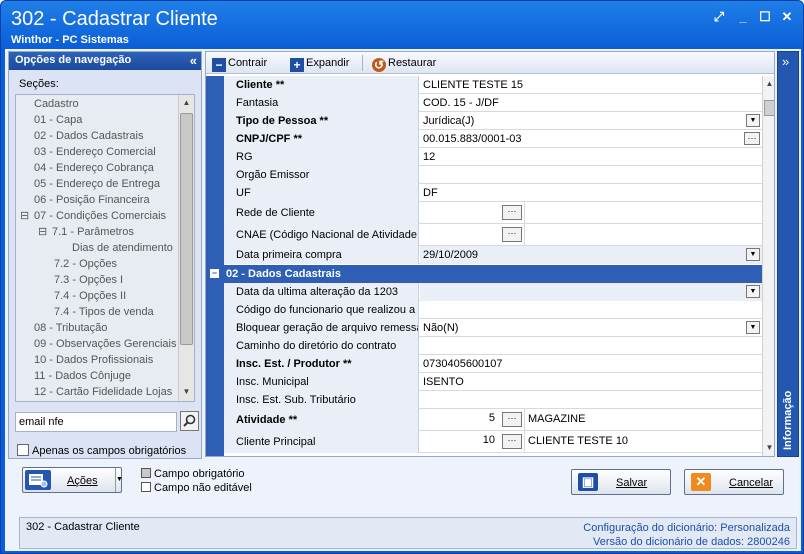 The image size is (804, 554). I want to click on close-button: ✕, so click(787, 17).